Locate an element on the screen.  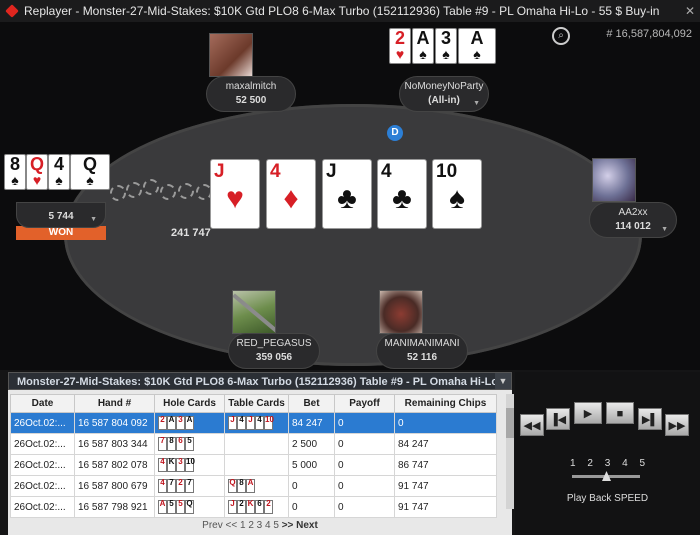
page-links: 1 2 3 4 5 is located at coordinates (259, 525).